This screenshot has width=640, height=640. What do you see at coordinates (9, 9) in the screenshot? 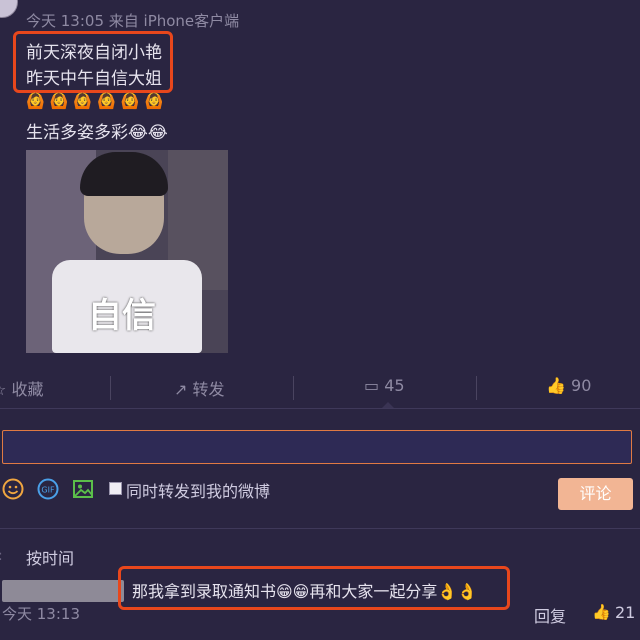
I see `avatar` at bounding box center [9, 9].